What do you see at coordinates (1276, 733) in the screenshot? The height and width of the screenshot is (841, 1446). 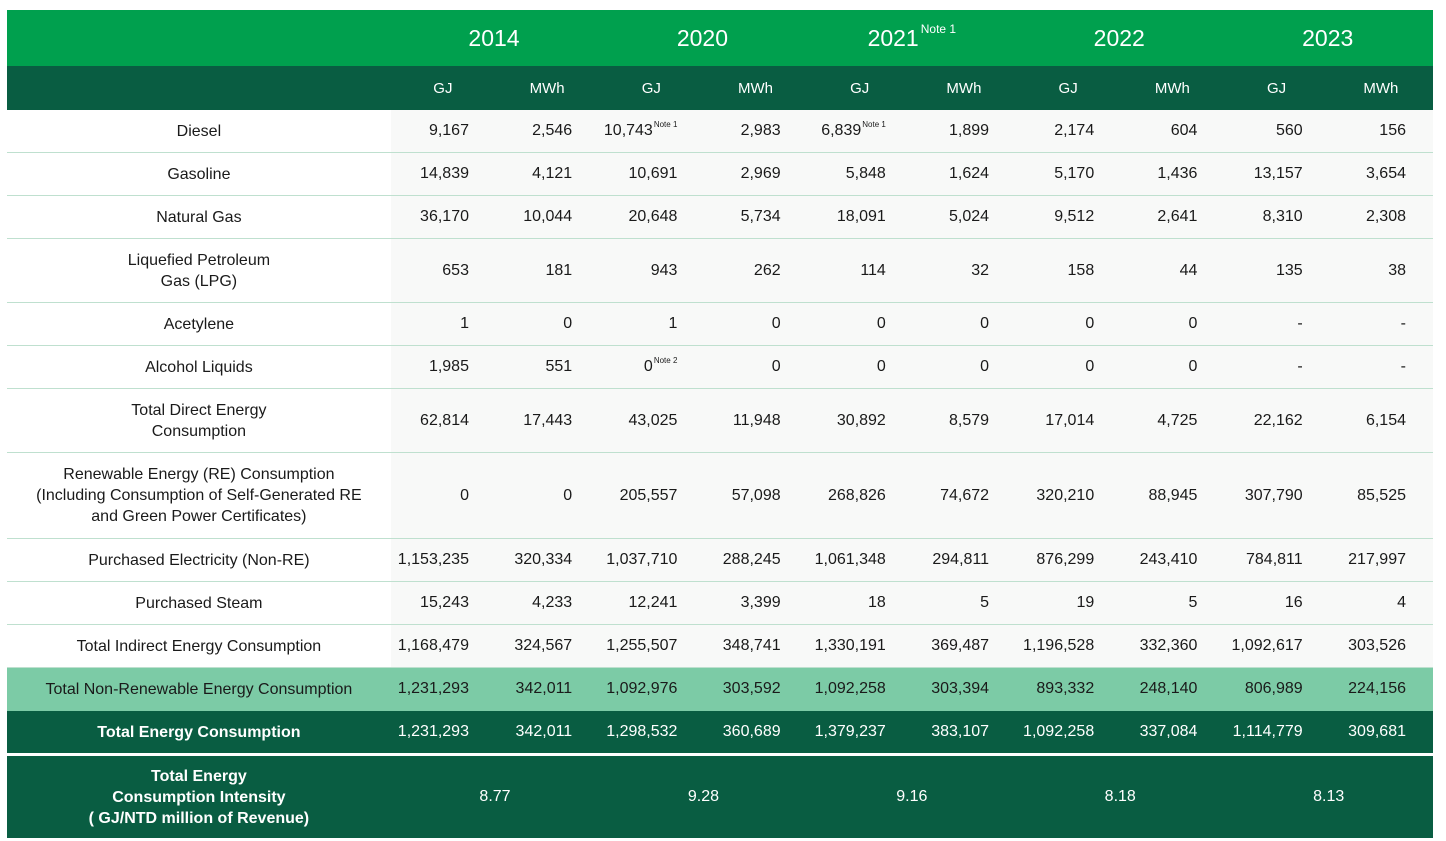 I see `value-cell: 1,114,779` at bounding box center [1276, 733].